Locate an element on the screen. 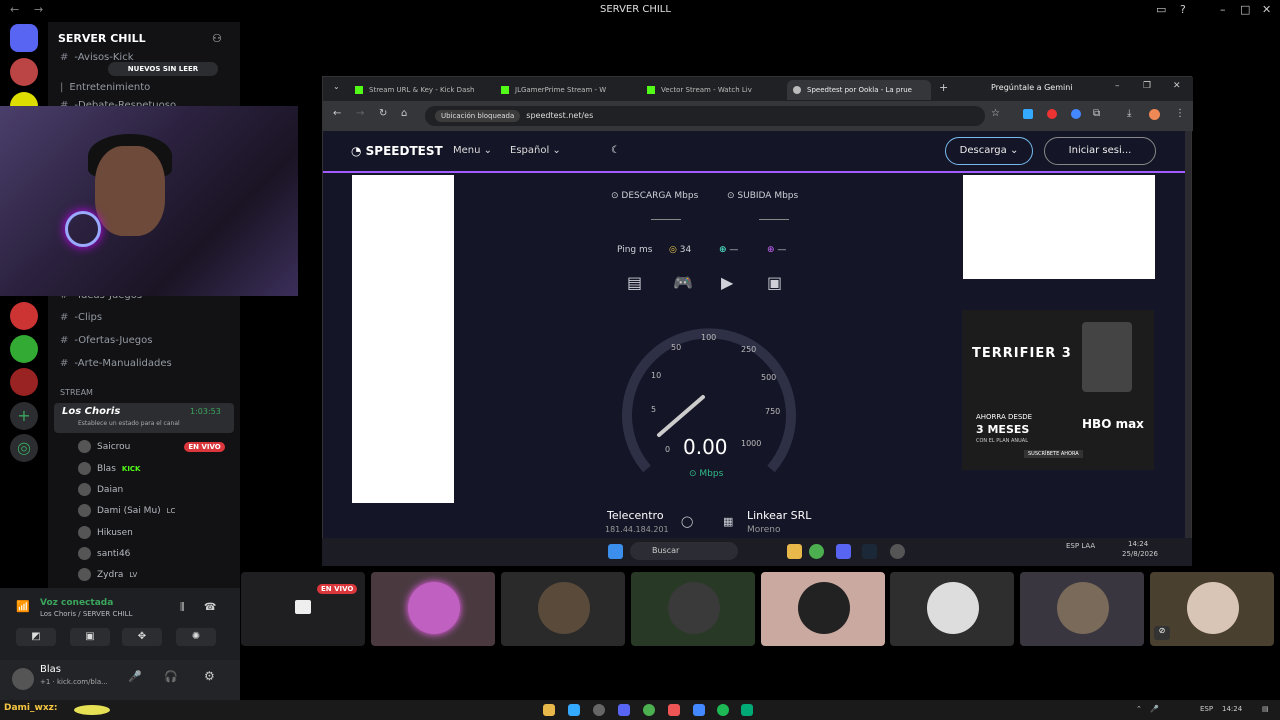 Image resolution: width=1280 pixels, height=720 pixels. notifications-icon: ▤ is located at coordinates (1265, 709).